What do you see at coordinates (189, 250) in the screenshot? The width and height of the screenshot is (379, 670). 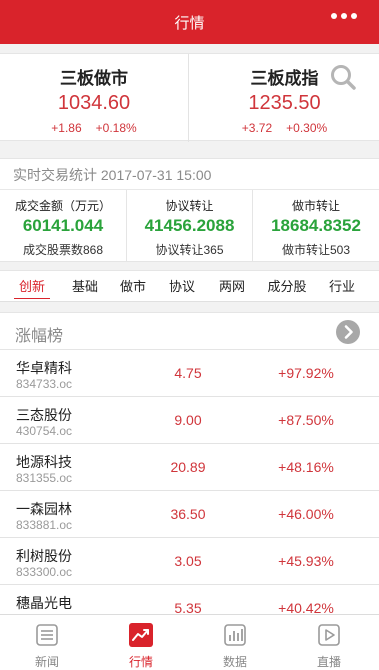 I see `stat-subtext: 协议转让365` at bounding box center [189, 250].